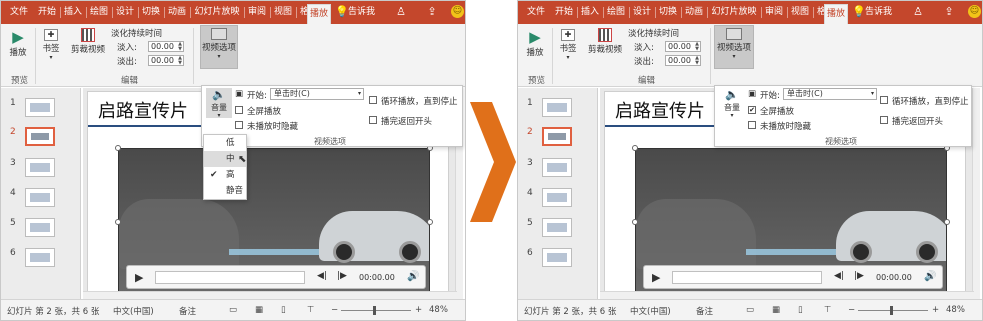  What do you see at coordinates (752, 110) in the screenshot?
I see `fullscreen-checkbox: ✔` at bounding box center [752, 110].